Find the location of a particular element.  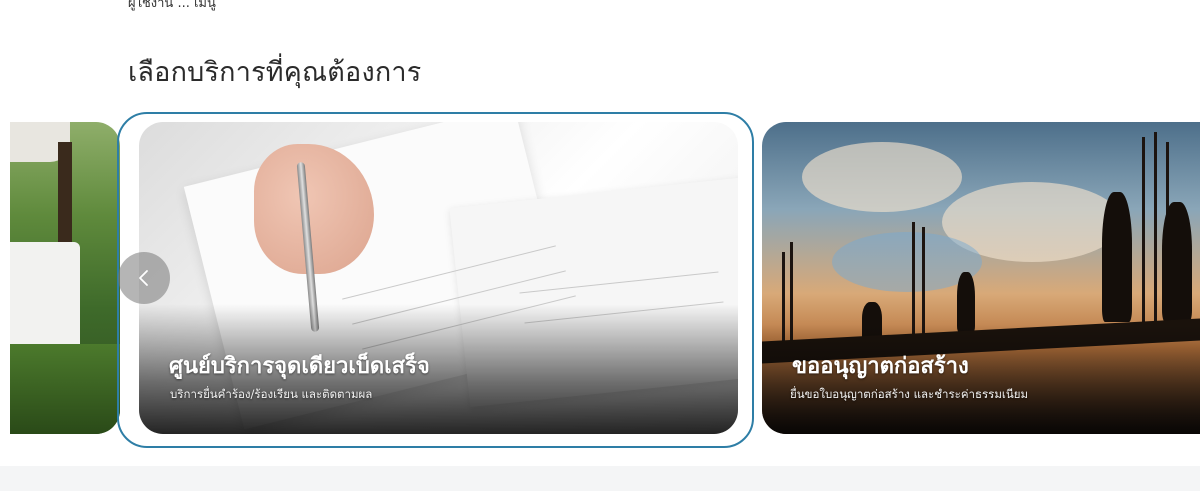

service-card-previous is located at coordinates (65, 278).